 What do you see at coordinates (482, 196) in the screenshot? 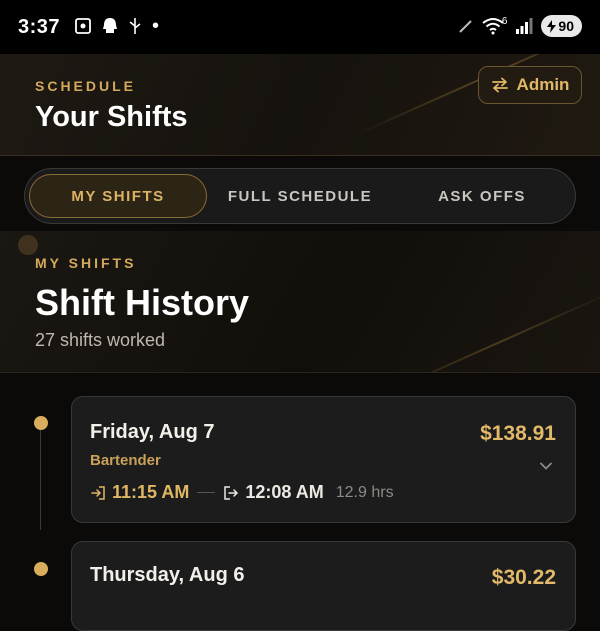
I see `tab-ask-offs: ASK OFFS` at bounding box center [482, 196].